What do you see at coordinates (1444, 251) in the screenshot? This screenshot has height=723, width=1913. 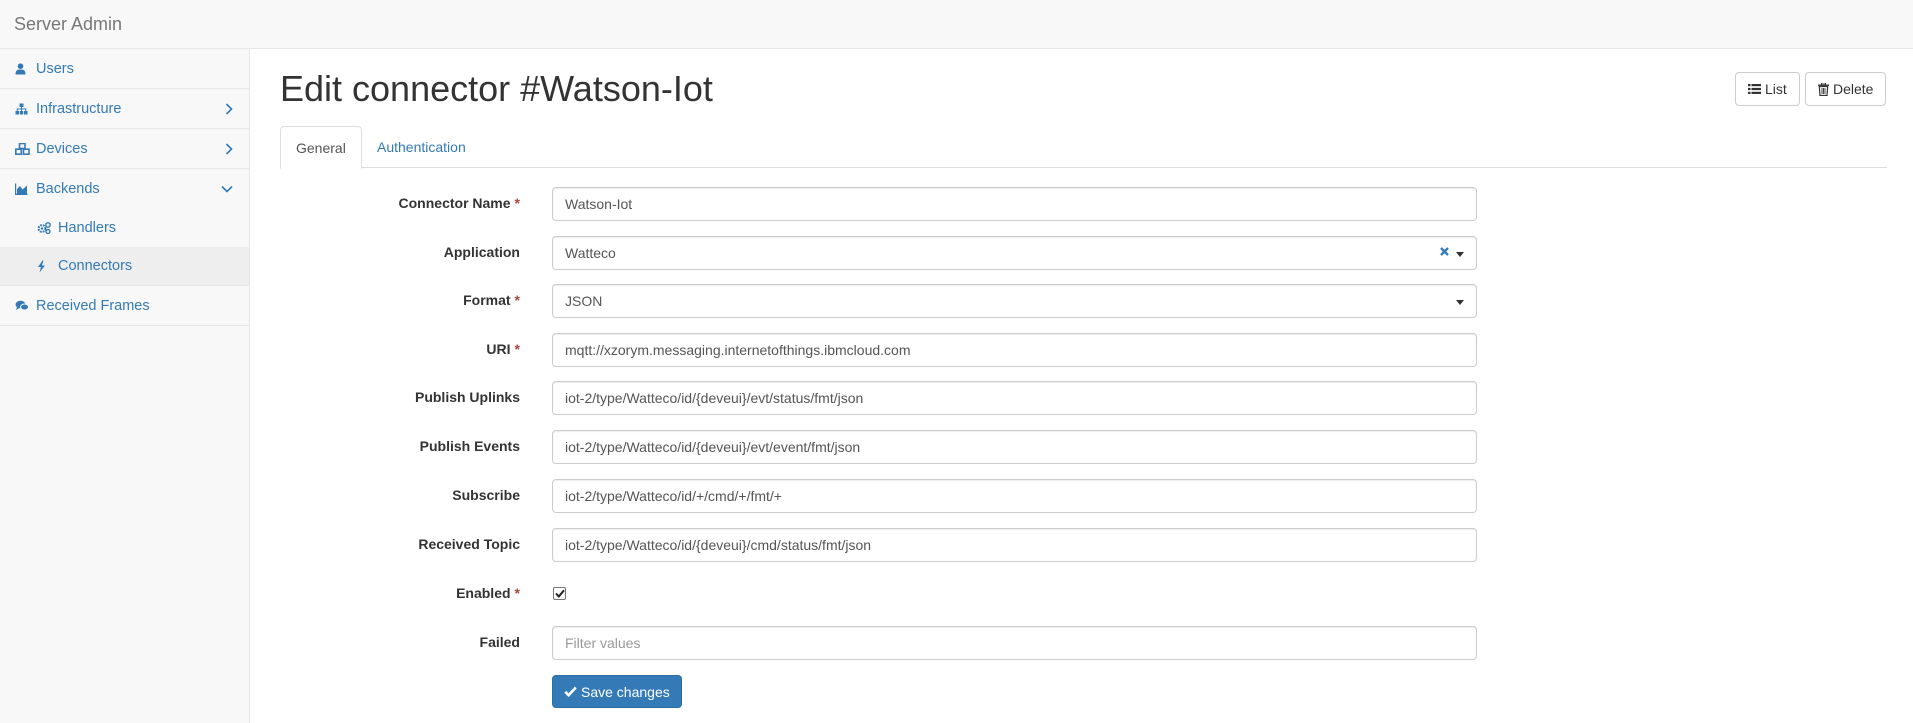 I see `clear-selection-icon` at bounding box center [1444, 251].